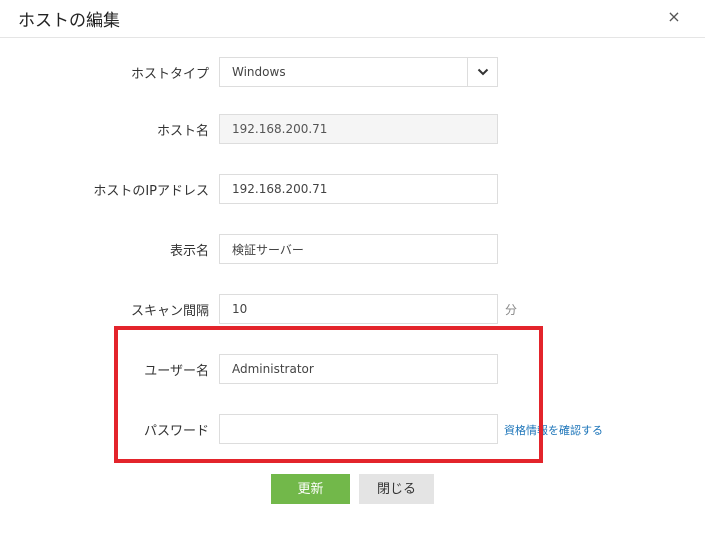  What do you see at coordinates (189, 251) in the screenshot?
I see `display-name-label: 表示名` at bounding box center [189, 251].